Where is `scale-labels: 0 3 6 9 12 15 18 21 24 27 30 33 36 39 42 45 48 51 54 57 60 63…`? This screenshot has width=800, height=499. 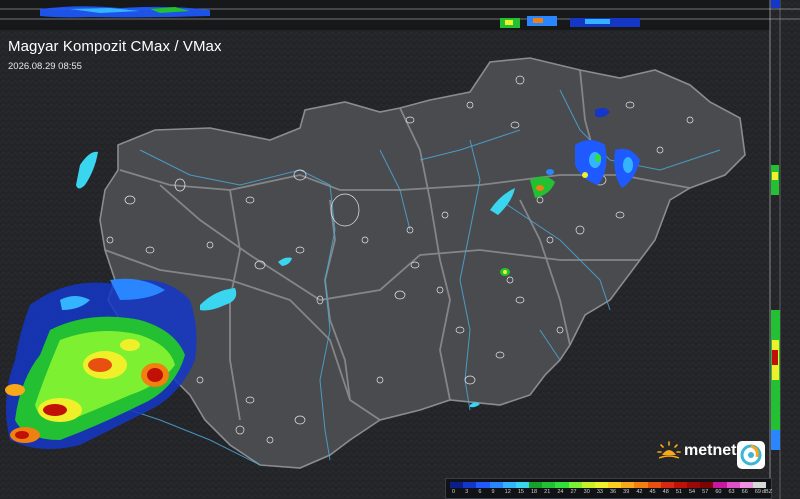 scale-labels: 0 3 6 9 12 15 18 21 24 27 30 33 36 39 42 45 48 51 54 57 60 63… is located at coordinates (611, 493).